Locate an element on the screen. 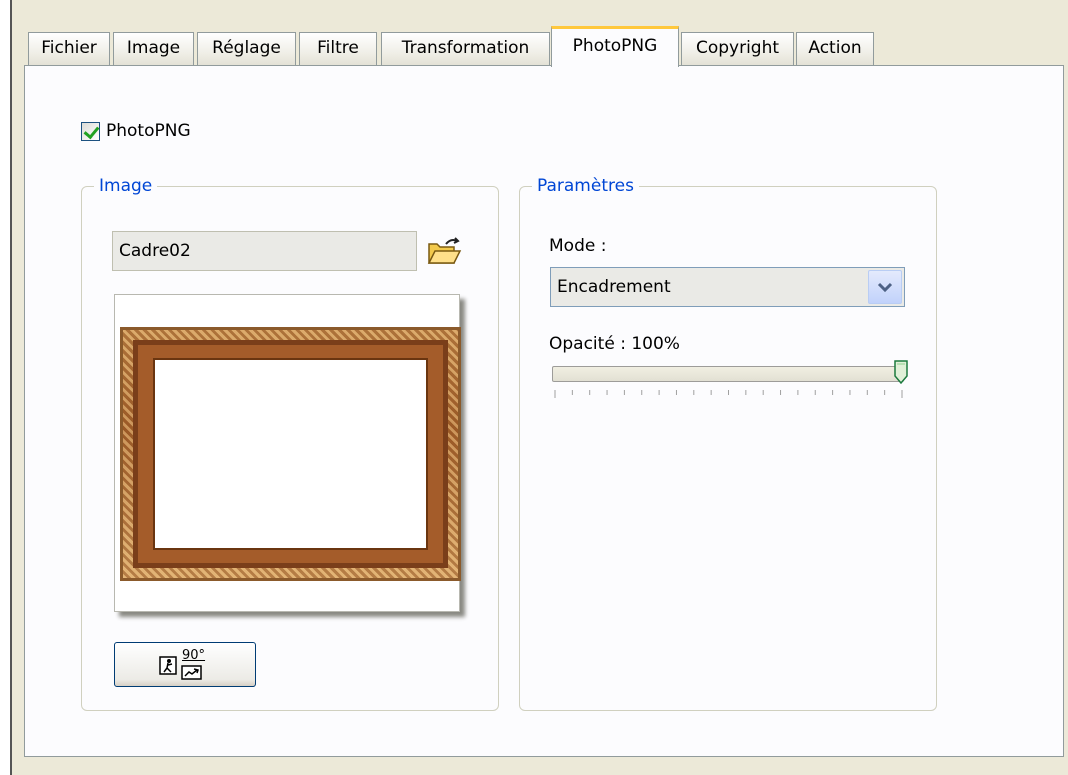 The image size is (1068, 775). mode-dropdown-button is located at coordinates (885, 287).